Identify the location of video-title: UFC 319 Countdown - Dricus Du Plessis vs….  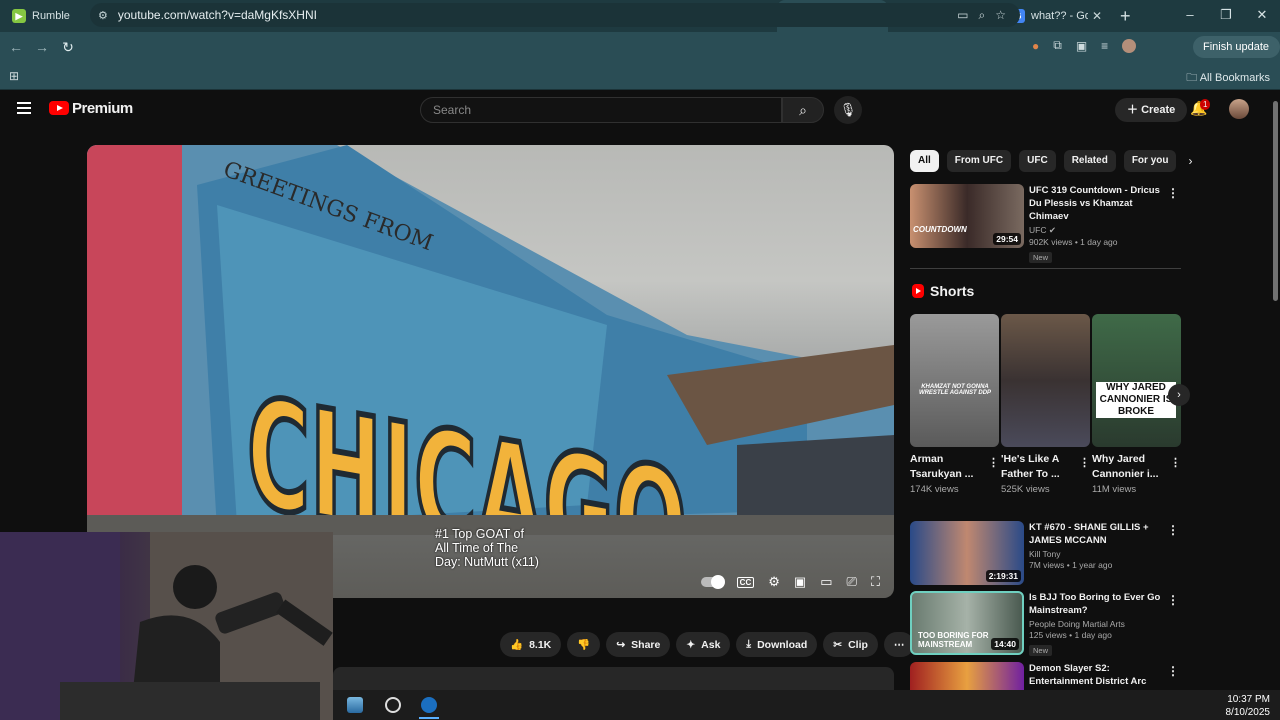
(1098, 203).